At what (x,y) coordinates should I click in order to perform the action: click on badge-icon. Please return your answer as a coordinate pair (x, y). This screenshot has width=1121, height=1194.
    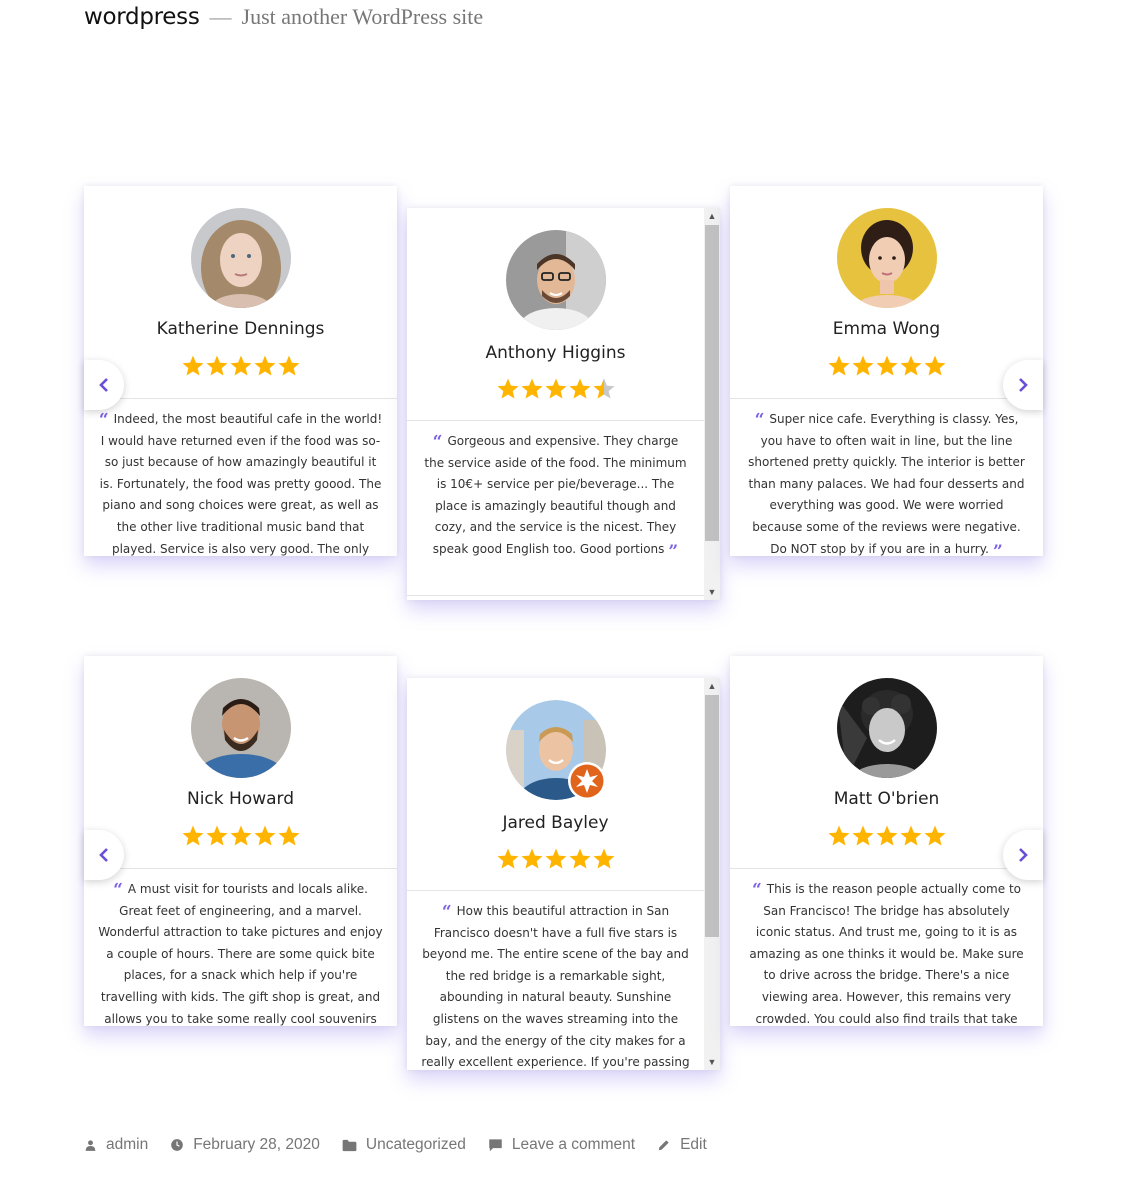
    Looking at the image, I should click on (586, 781).